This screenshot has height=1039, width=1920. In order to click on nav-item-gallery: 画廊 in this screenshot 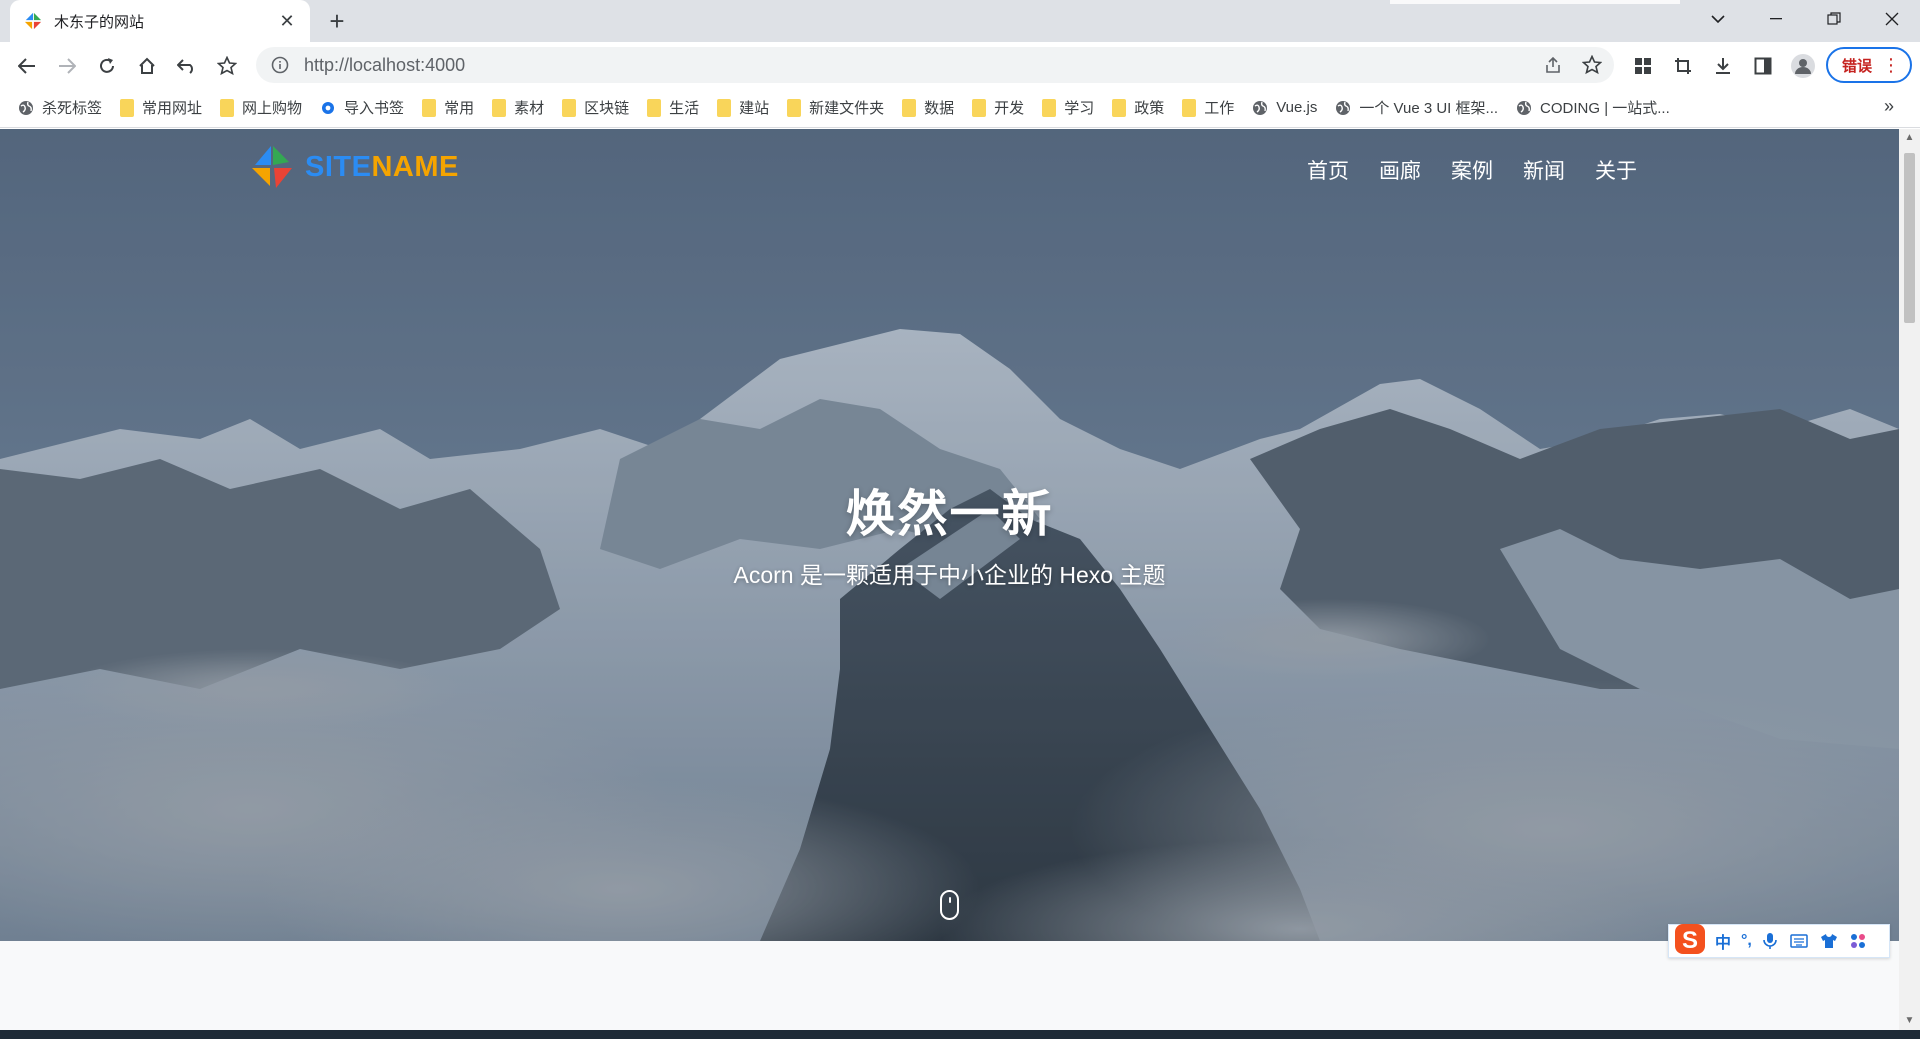, I will do `click(1400, 170)`.